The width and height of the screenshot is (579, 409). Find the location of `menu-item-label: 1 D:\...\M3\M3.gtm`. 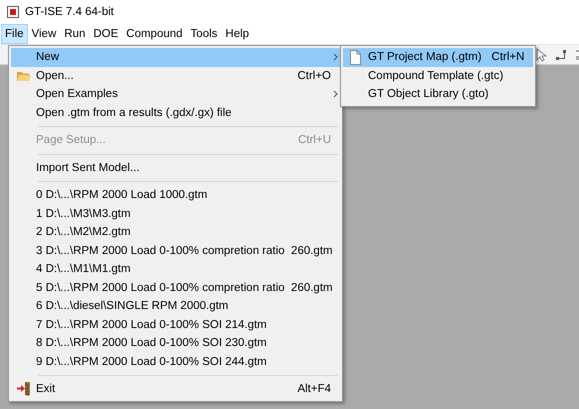

menu-item-label: 1 D:\...\M3\M3.gtm is located at coordinates (84, 214).